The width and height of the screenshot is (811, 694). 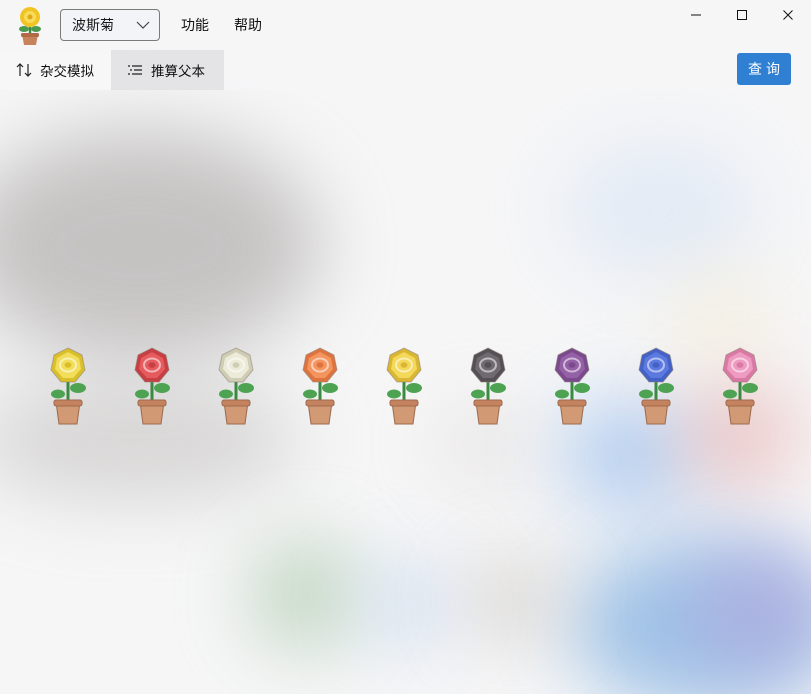 What do you see at coordinates (143, 25) in the screenshot?
I see `chevron-down-icon` at bounding box center [143, 25].